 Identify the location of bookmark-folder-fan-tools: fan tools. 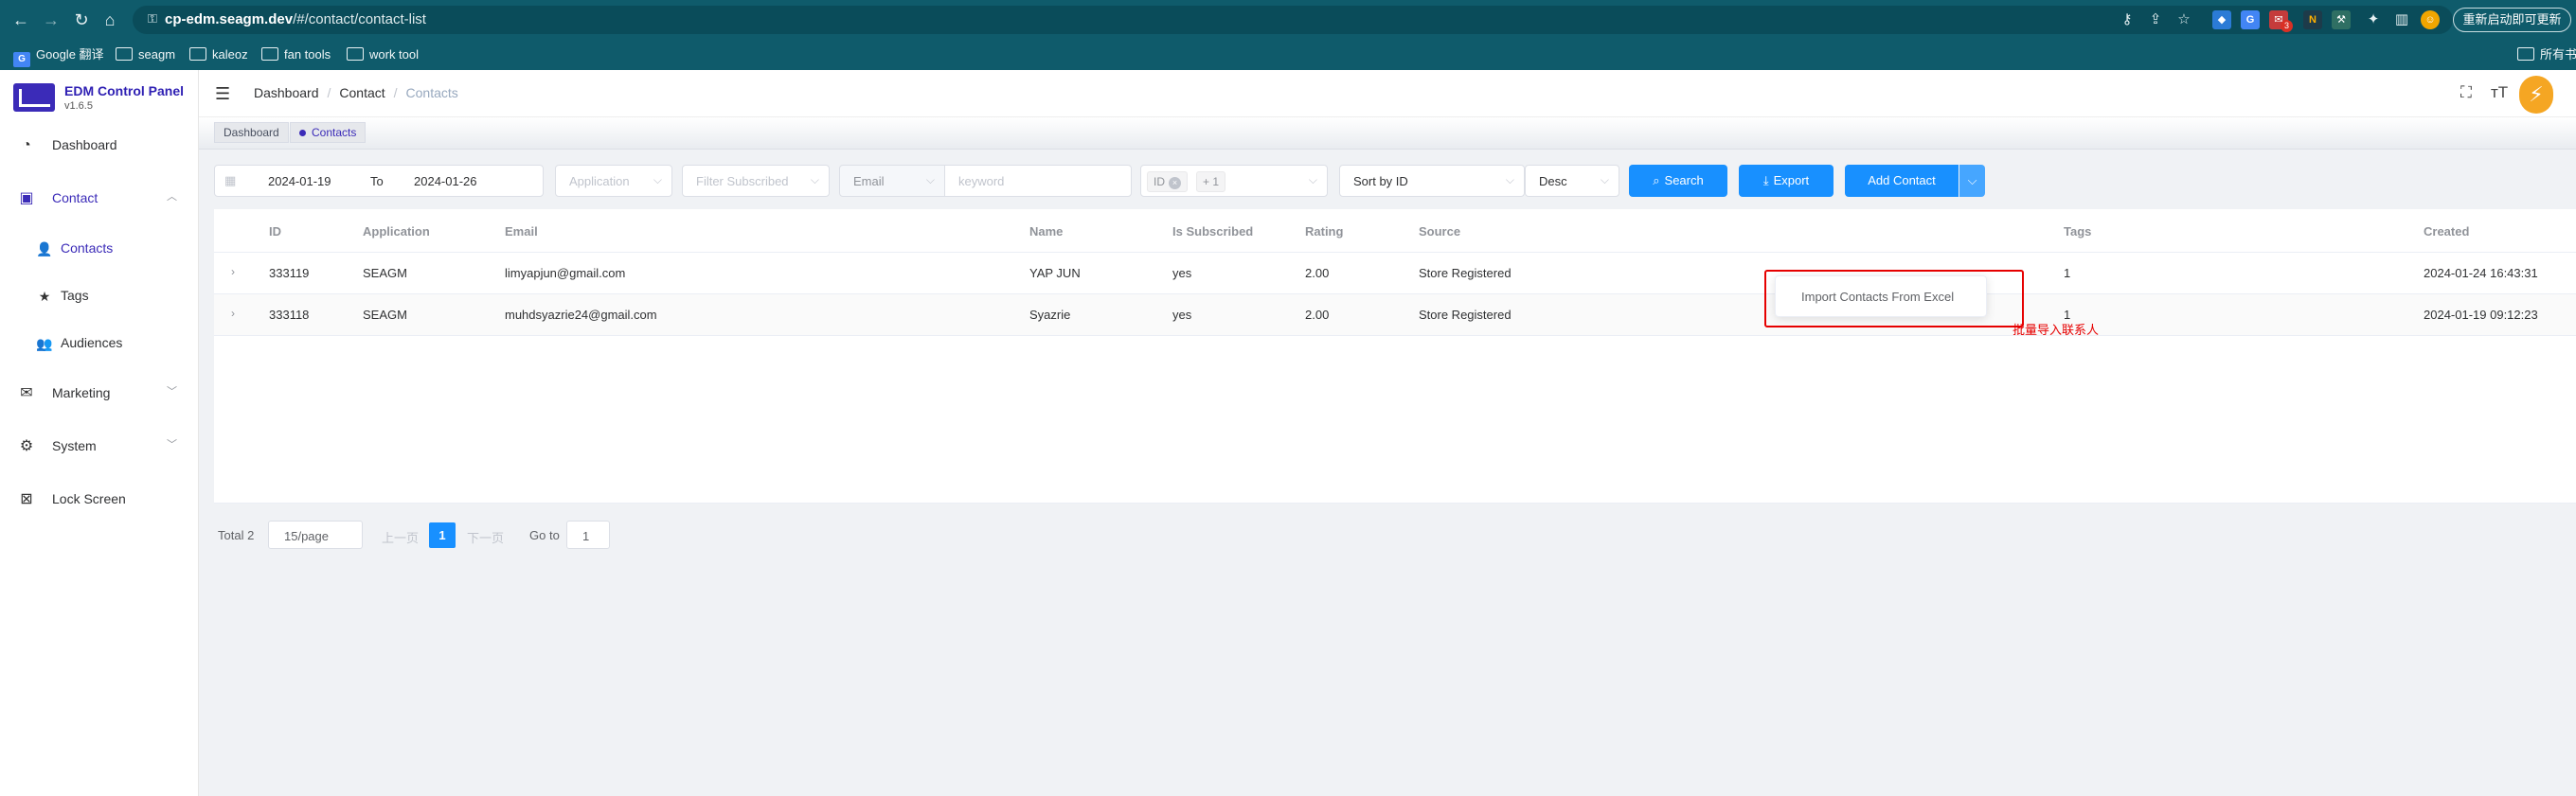
(296, 55).